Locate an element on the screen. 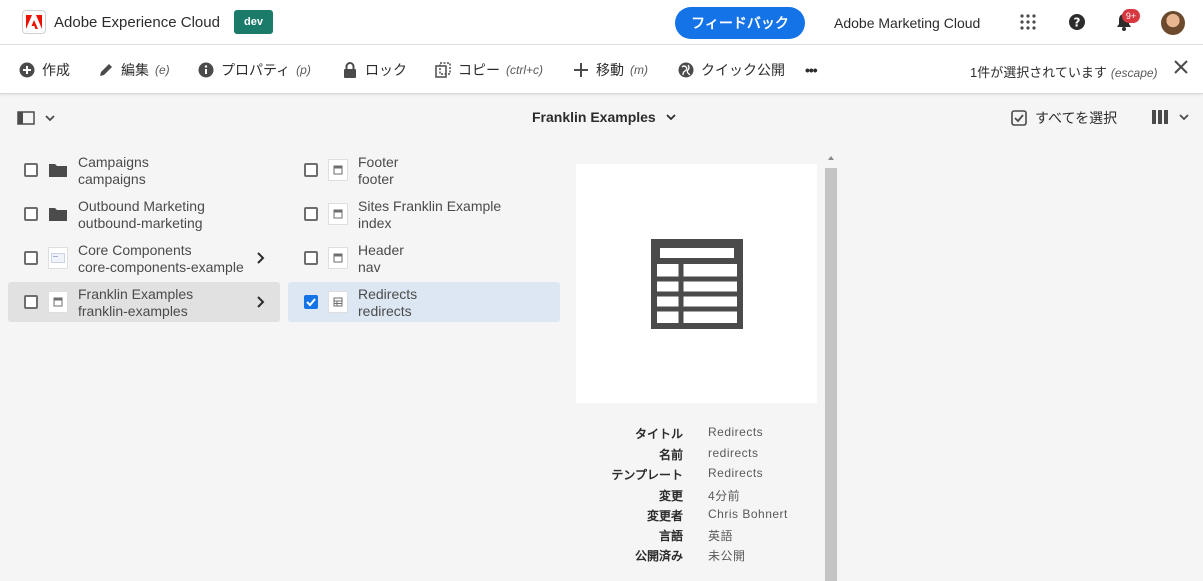  adobe-logo-icon is located at coordinates (34, 22).